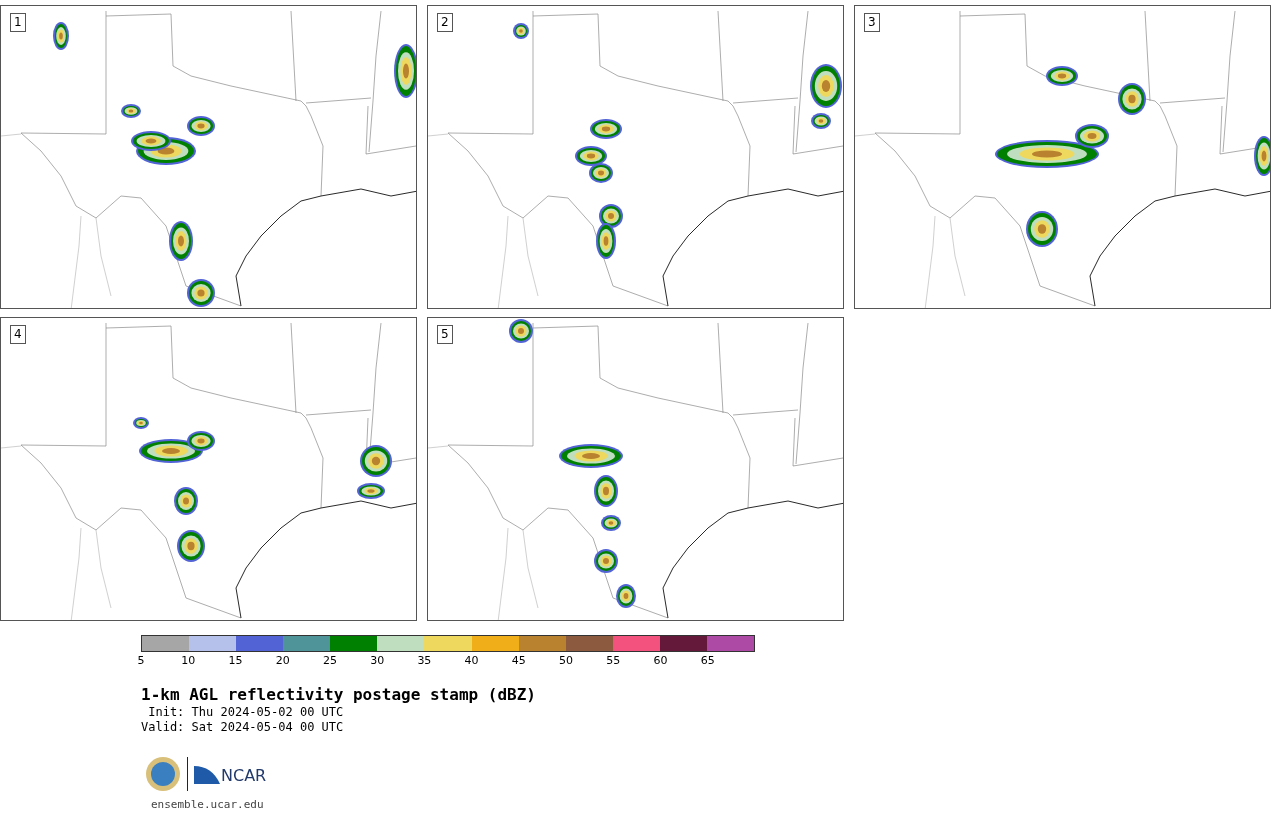 This screenshot has width=1280, height=815. What do you see at coordinates (707, 661) in the screenshot?
I see `tick-label: 65` at bounding box center [707, 661].